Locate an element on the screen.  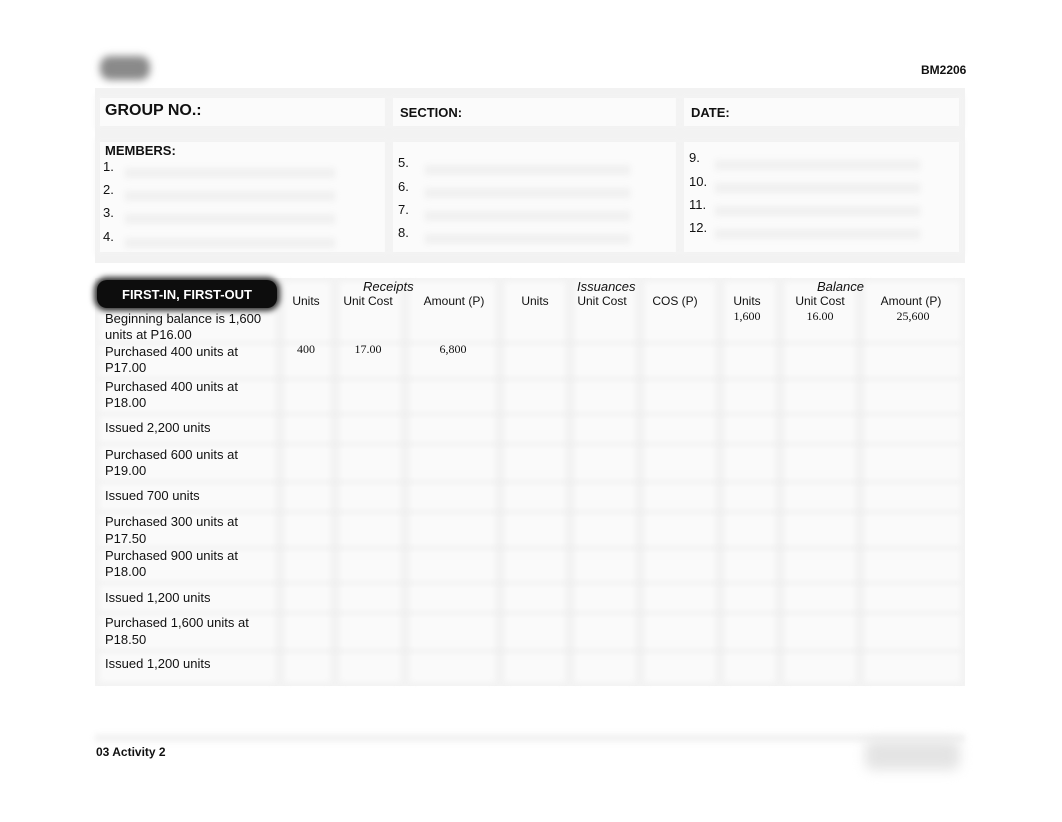
activity-label: 03 Activity 2 is located at coordinates (131, 752).